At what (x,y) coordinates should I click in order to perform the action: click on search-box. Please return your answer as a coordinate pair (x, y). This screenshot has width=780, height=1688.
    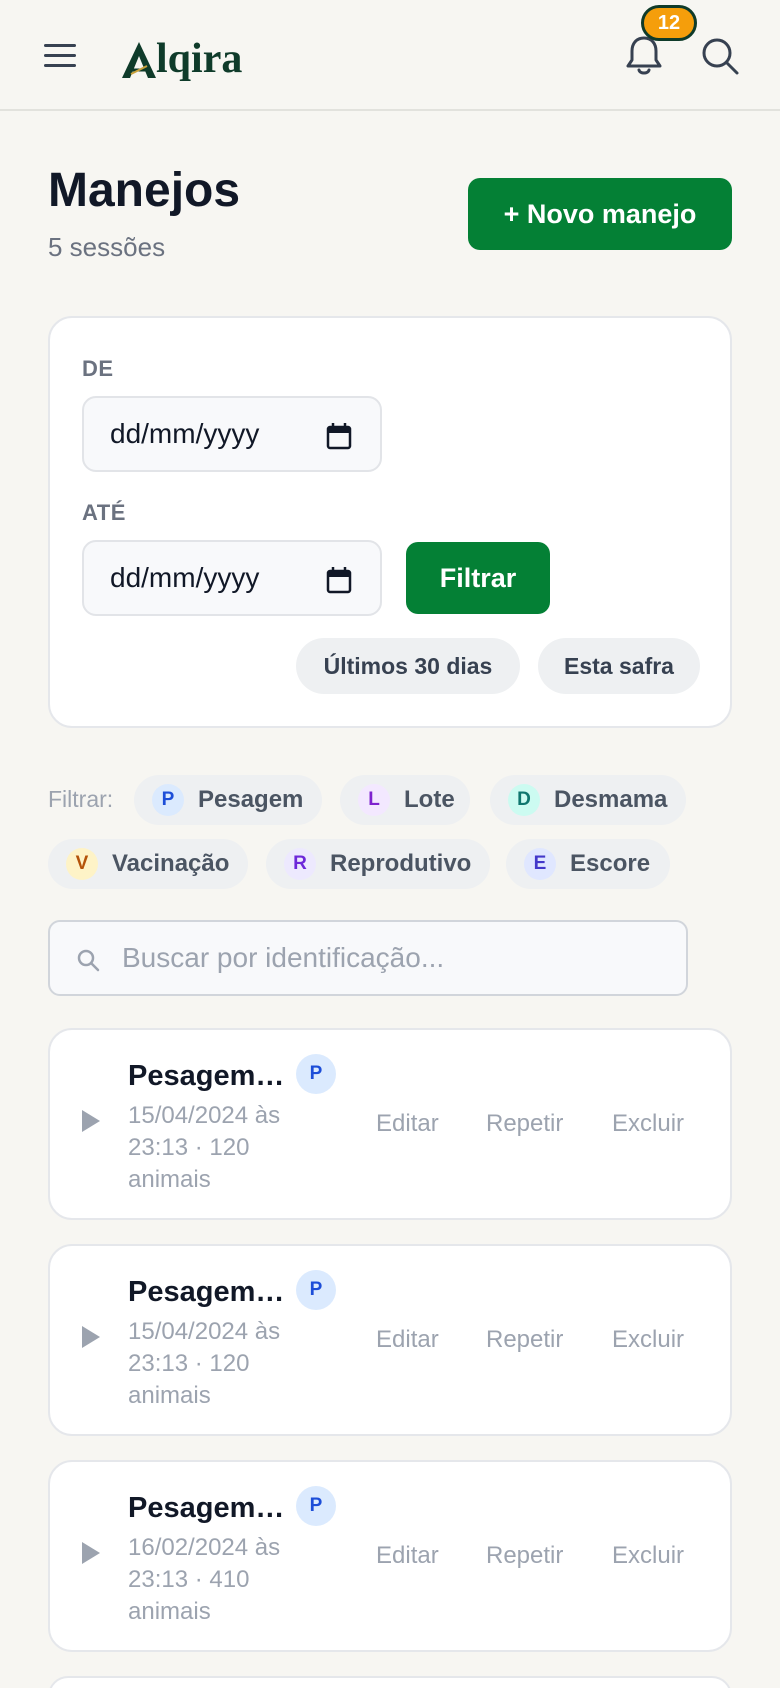
    Looking at the image, I should click on (368, 958).